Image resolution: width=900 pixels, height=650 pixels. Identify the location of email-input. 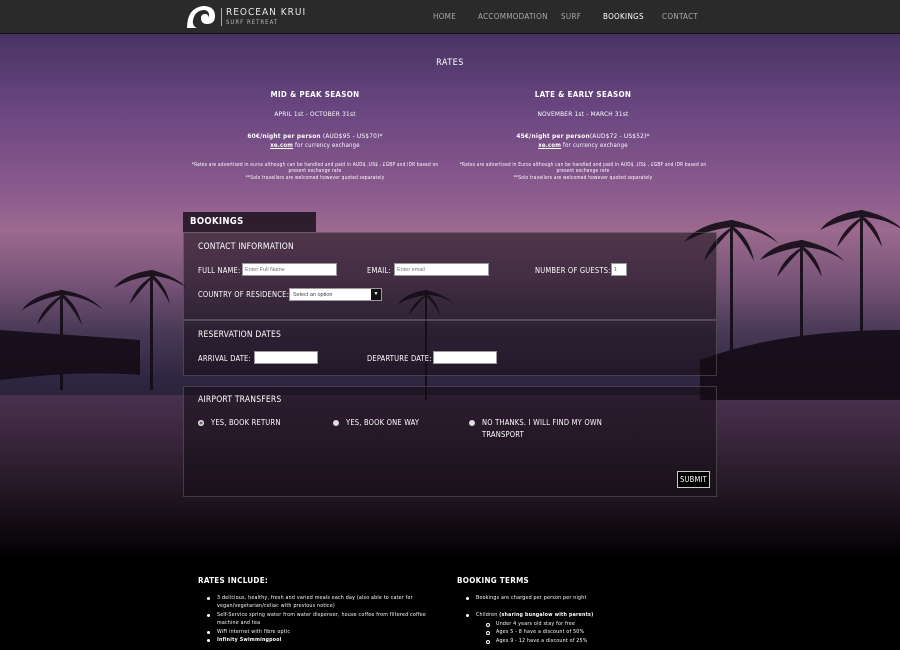
(441, 269).